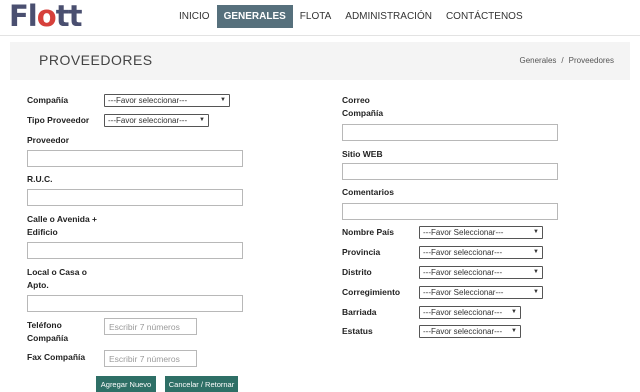 Image resolution: width=640 pixels, height=392 pixels. Describe the element at coordinates (135, 250) in the screenshot. I see `calle-input` at that location.